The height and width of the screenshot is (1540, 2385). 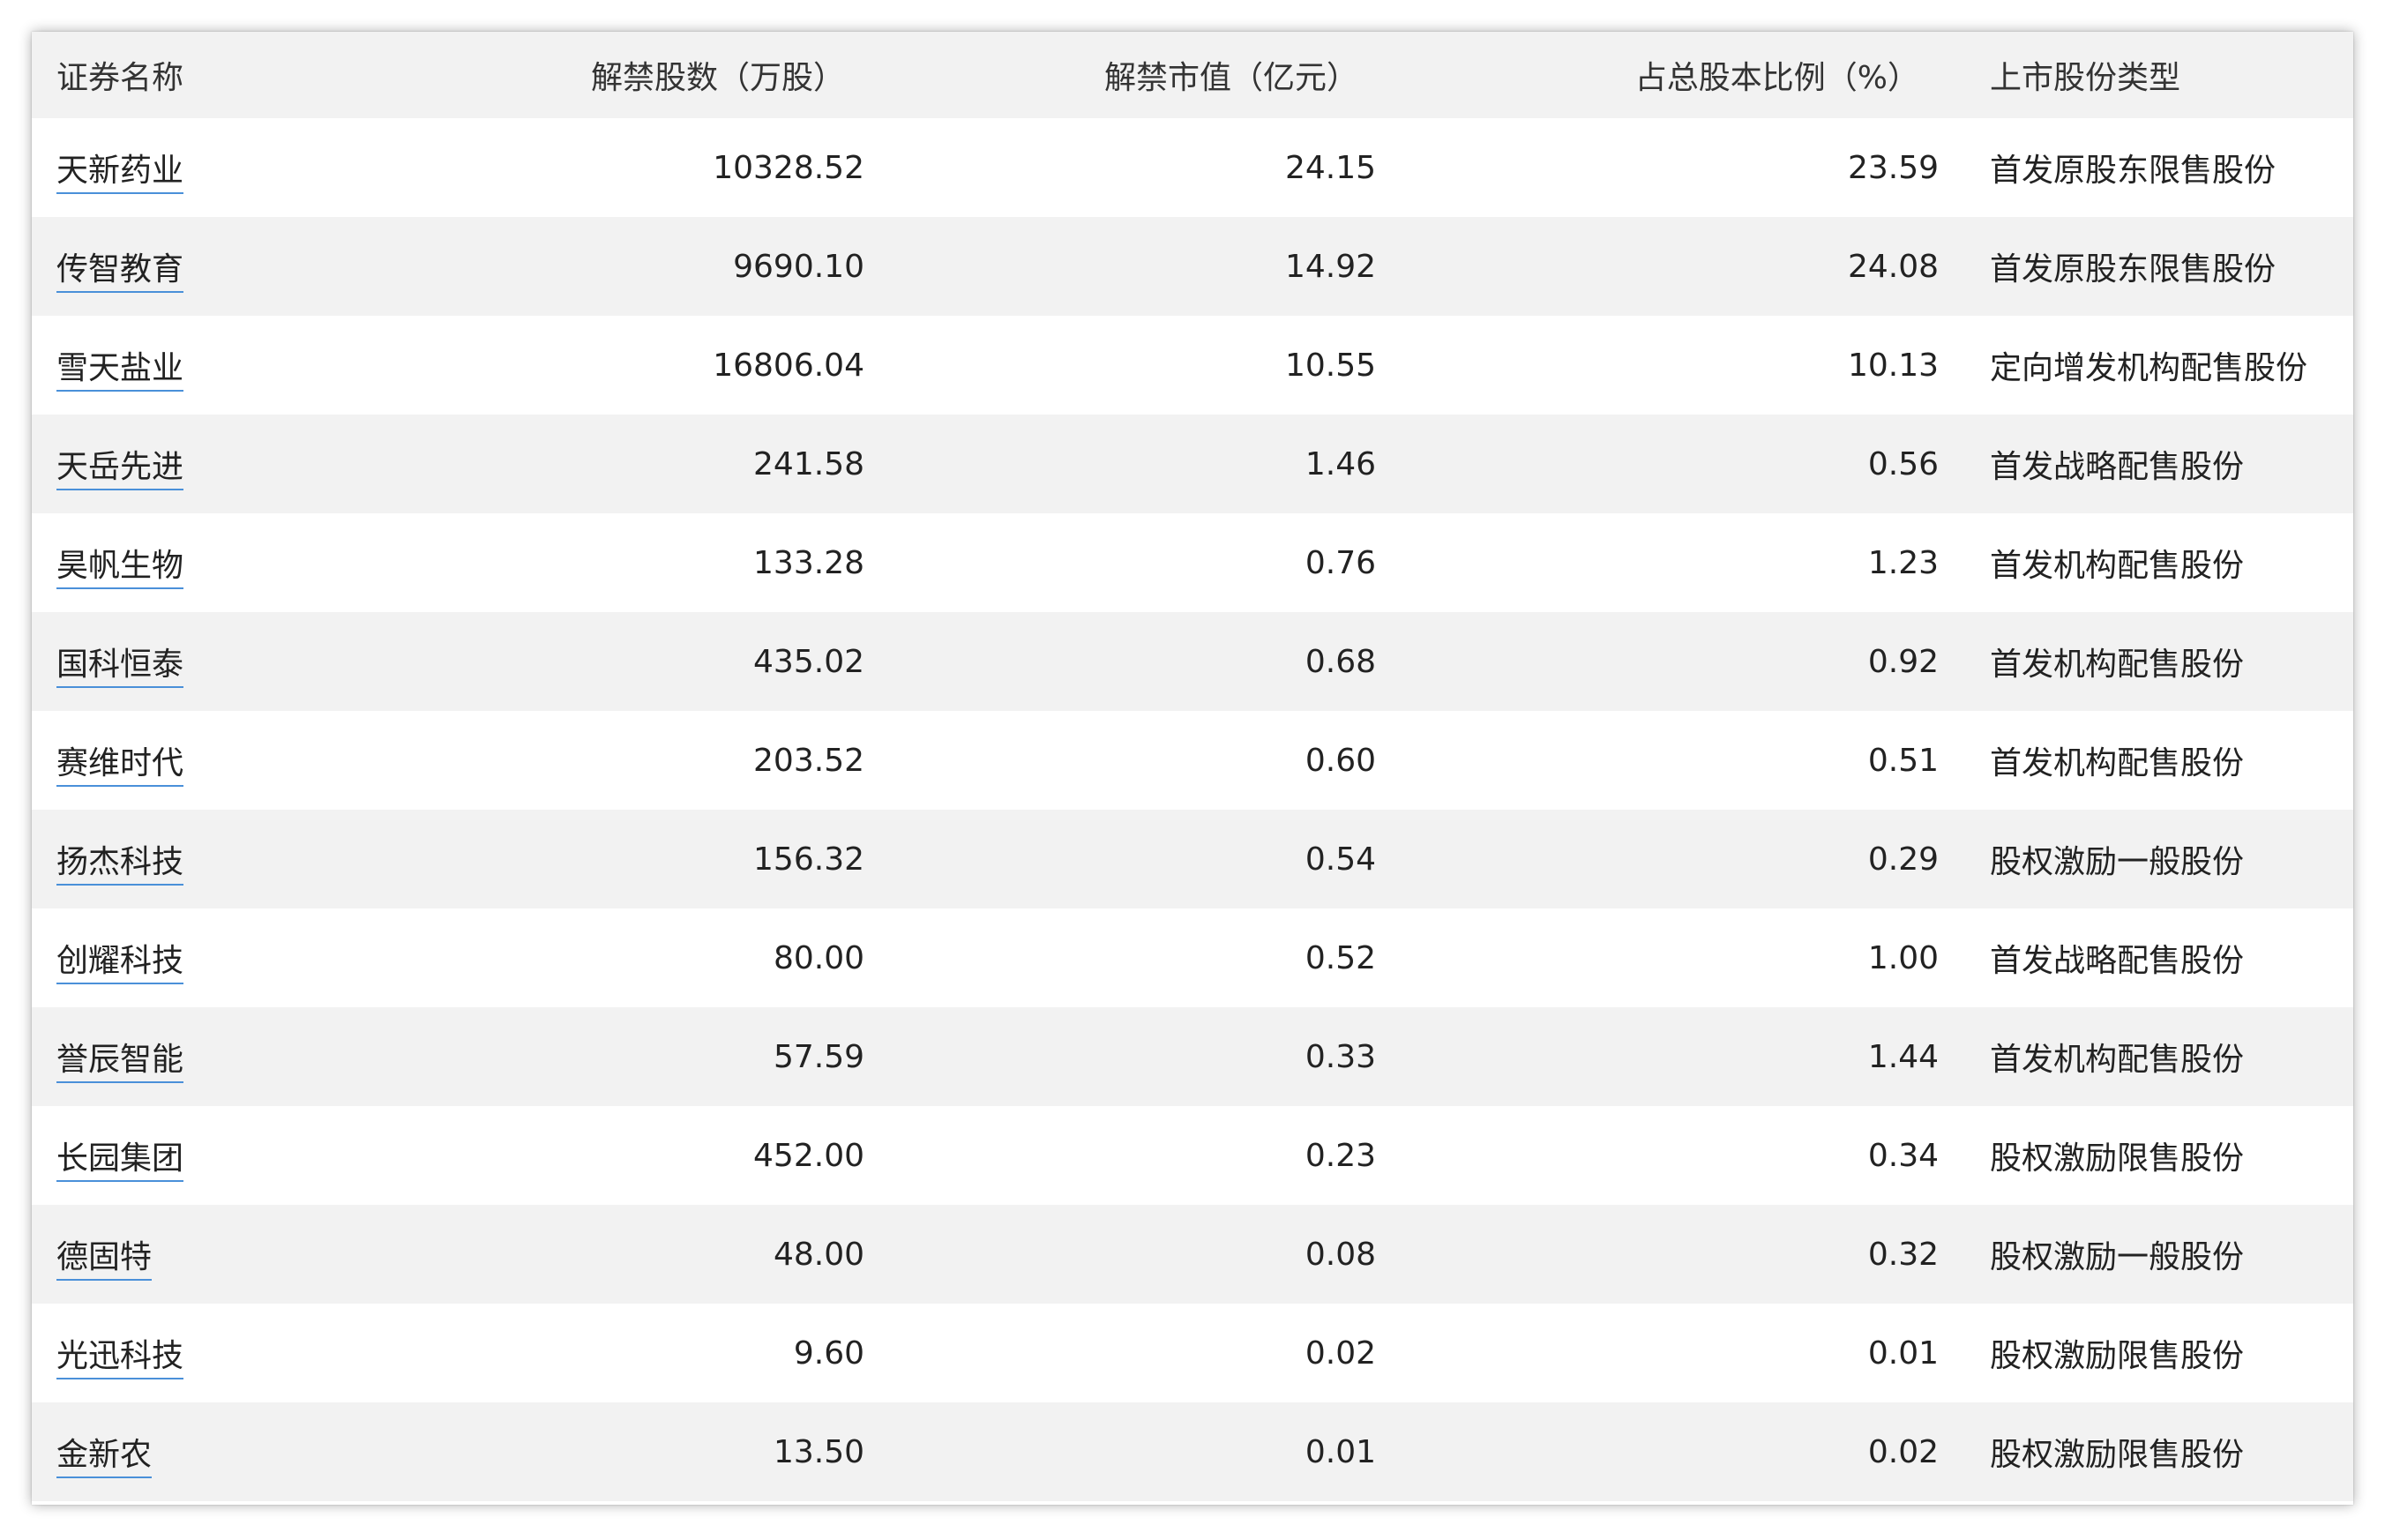 What do you see at coordinates (798, 266) in the screenshot?
I see `unlock-shares-cell: 9690.10` at bounding box center [798, 266].